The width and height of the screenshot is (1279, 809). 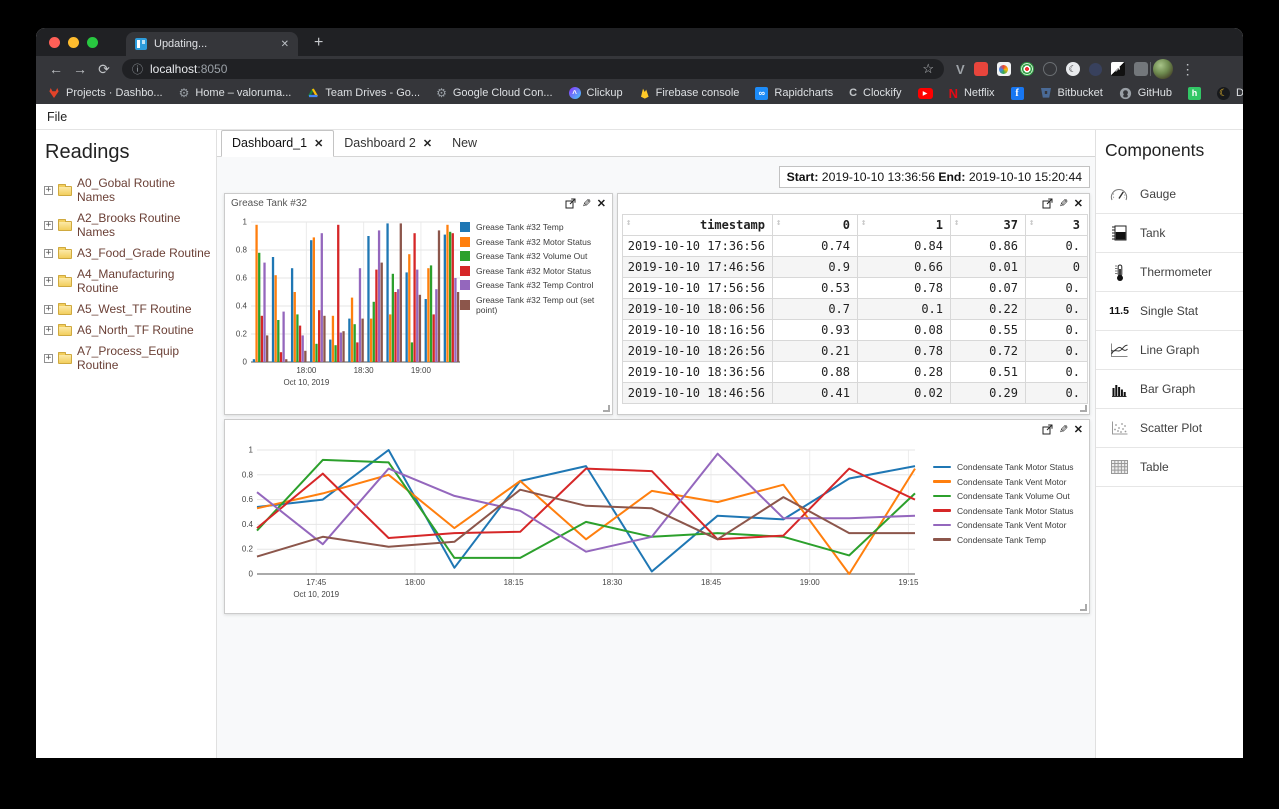 I want to click on column-header: ↕ timestamp, so click(x=697, y=225).